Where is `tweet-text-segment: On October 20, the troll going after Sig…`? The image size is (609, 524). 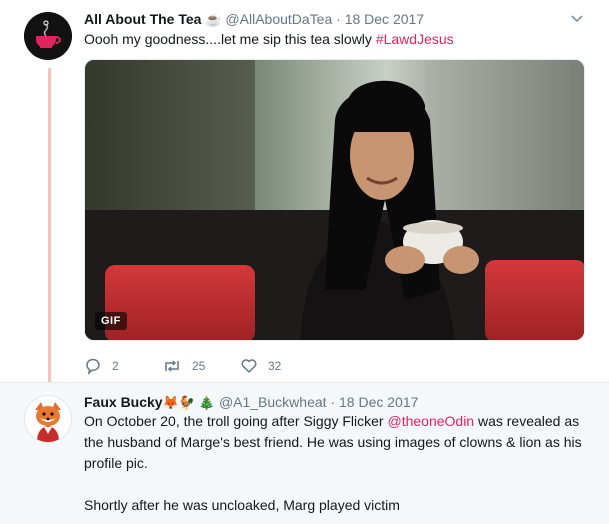
tweet-text-segment: On October 20, the troll going after Sig… is located at coordinates (236, 421).